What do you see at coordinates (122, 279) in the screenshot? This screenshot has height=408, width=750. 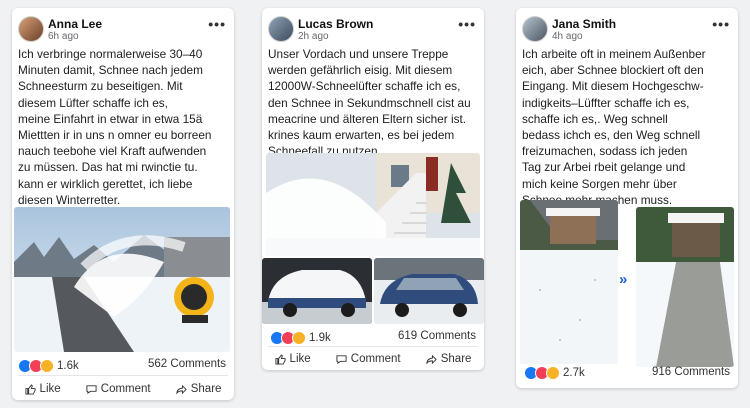 I see `post-image` at bounding box center [122, 279].